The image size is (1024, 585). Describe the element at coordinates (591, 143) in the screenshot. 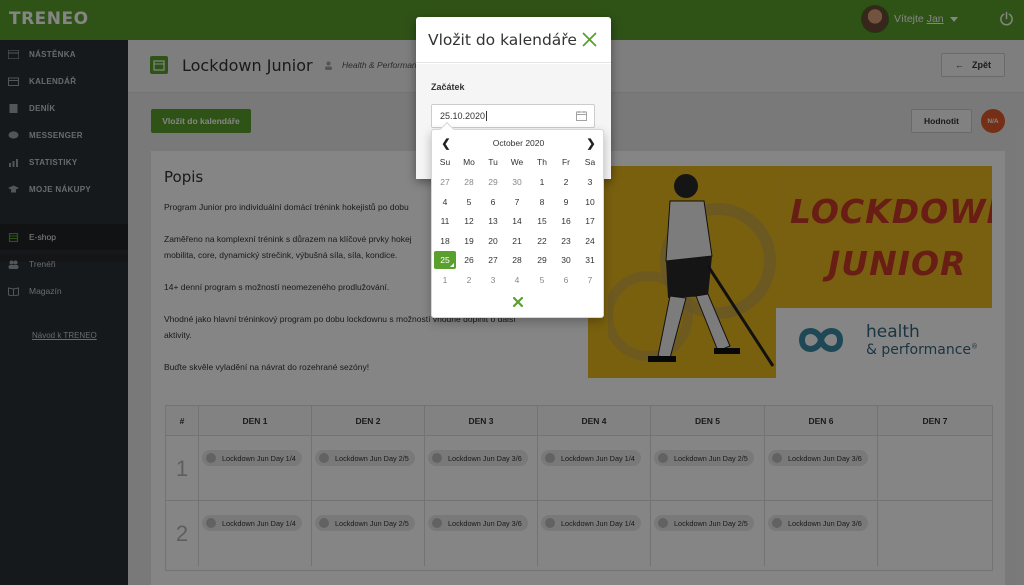

I see `chevron-right-icon: ❯` at that location.